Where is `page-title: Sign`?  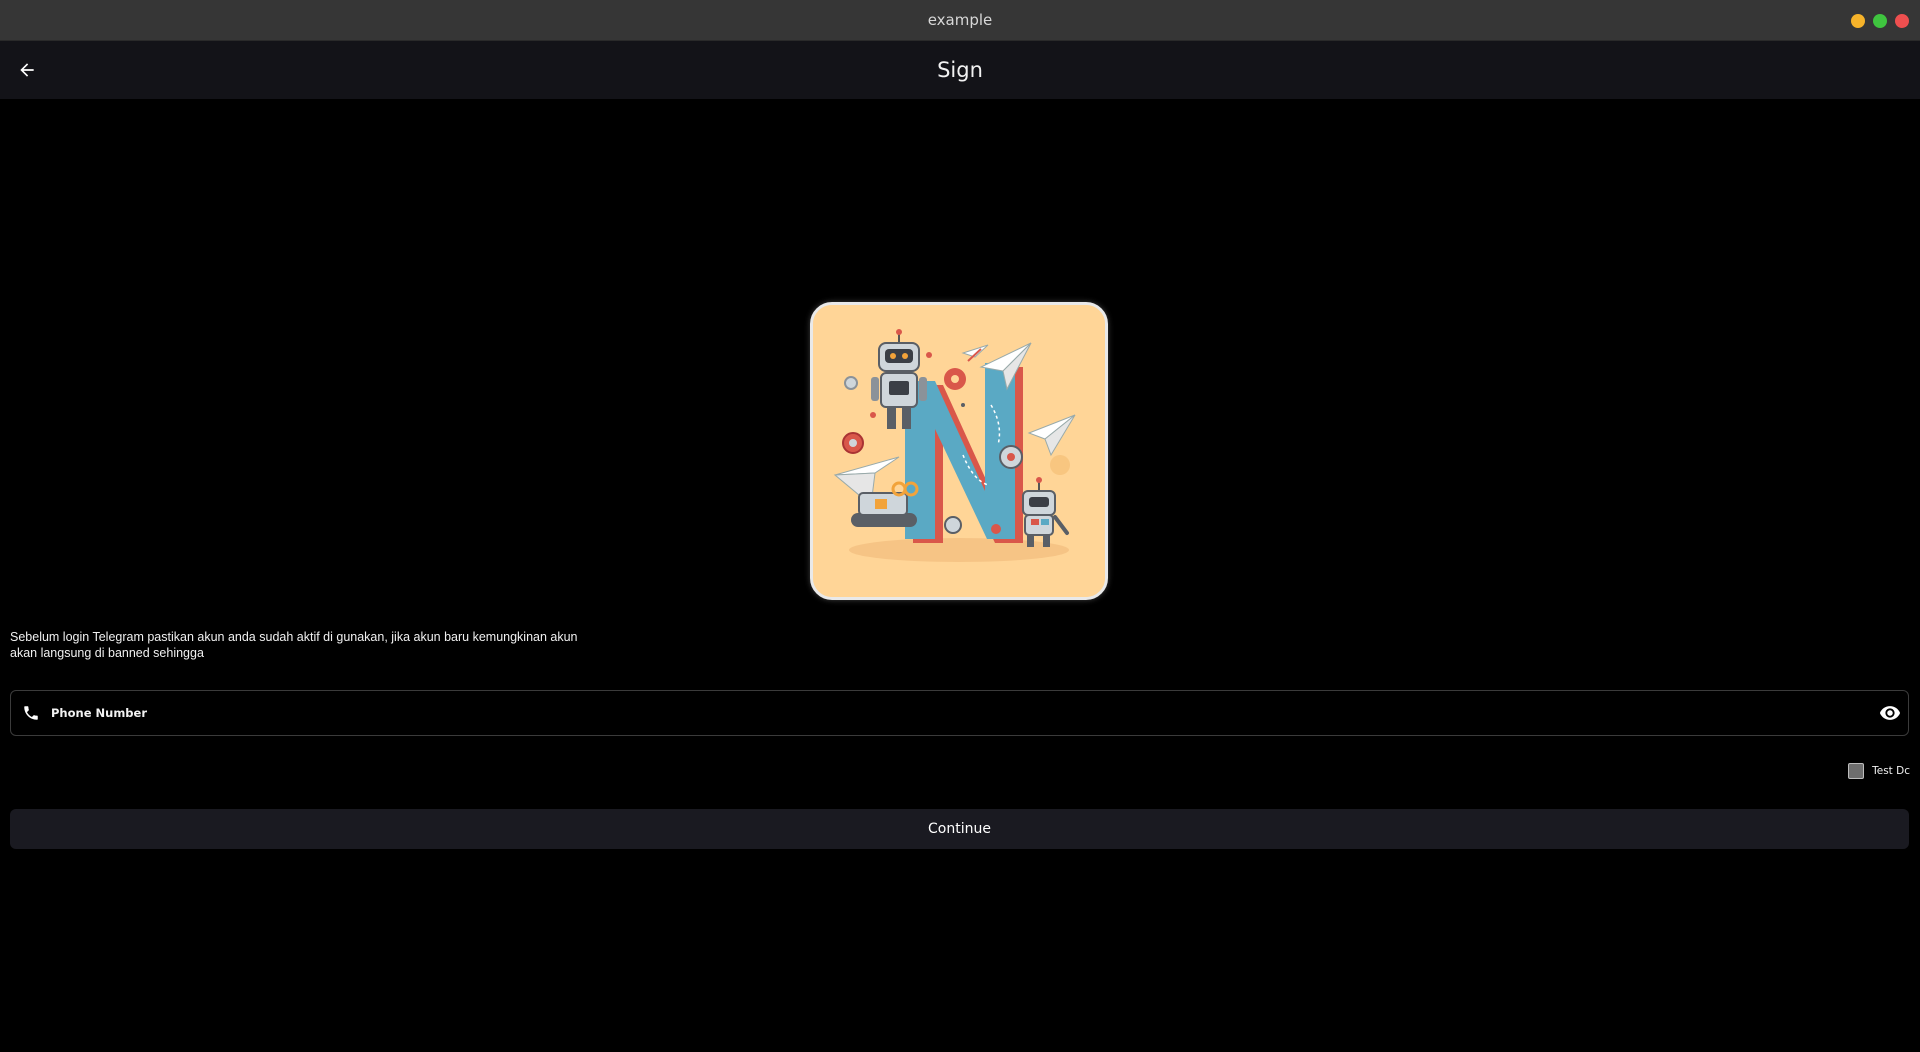
page-title: Sign is located at coordinates (960, 70).